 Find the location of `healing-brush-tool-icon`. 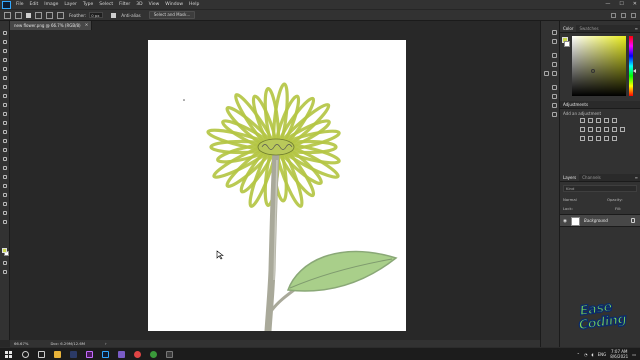

healing-brush-tool-icon is located at coordinates (5, 96).